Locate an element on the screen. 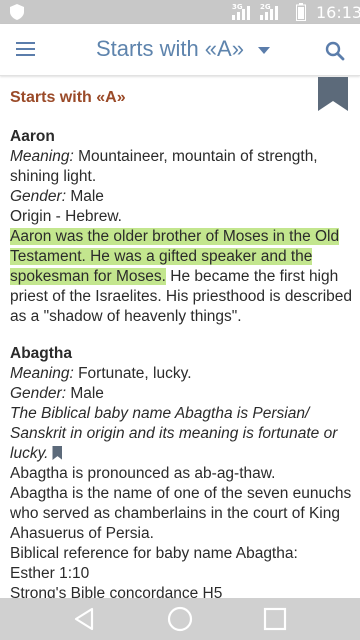  signal-3g-icon: 3G is located at coordinates (243, 11).